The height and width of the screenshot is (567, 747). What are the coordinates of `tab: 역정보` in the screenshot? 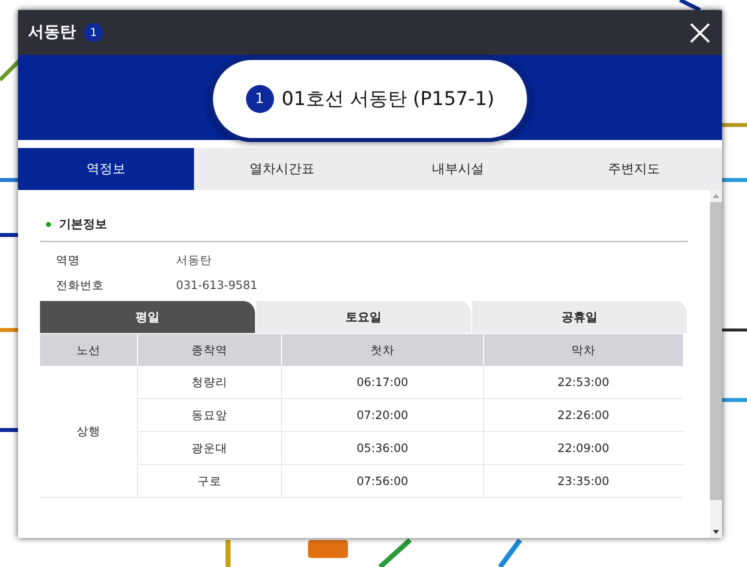 It's located at (106, 169).